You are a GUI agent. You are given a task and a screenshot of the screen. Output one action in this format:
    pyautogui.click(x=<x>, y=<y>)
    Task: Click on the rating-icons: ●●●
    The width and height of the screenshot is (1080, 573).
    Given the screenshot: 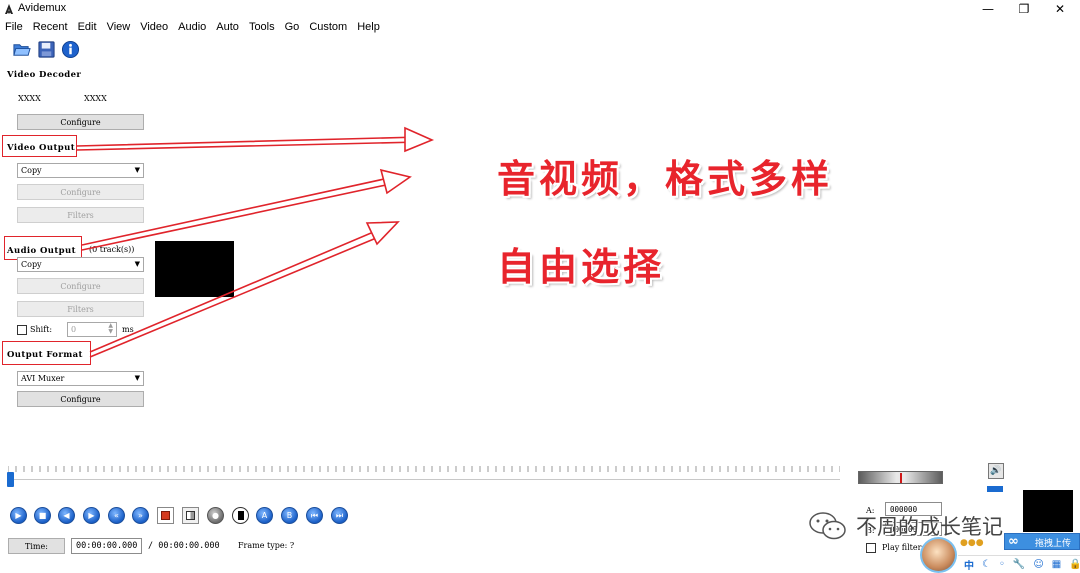 What is the action you would take?
    pyautogui.click(x=972, y=543)
    